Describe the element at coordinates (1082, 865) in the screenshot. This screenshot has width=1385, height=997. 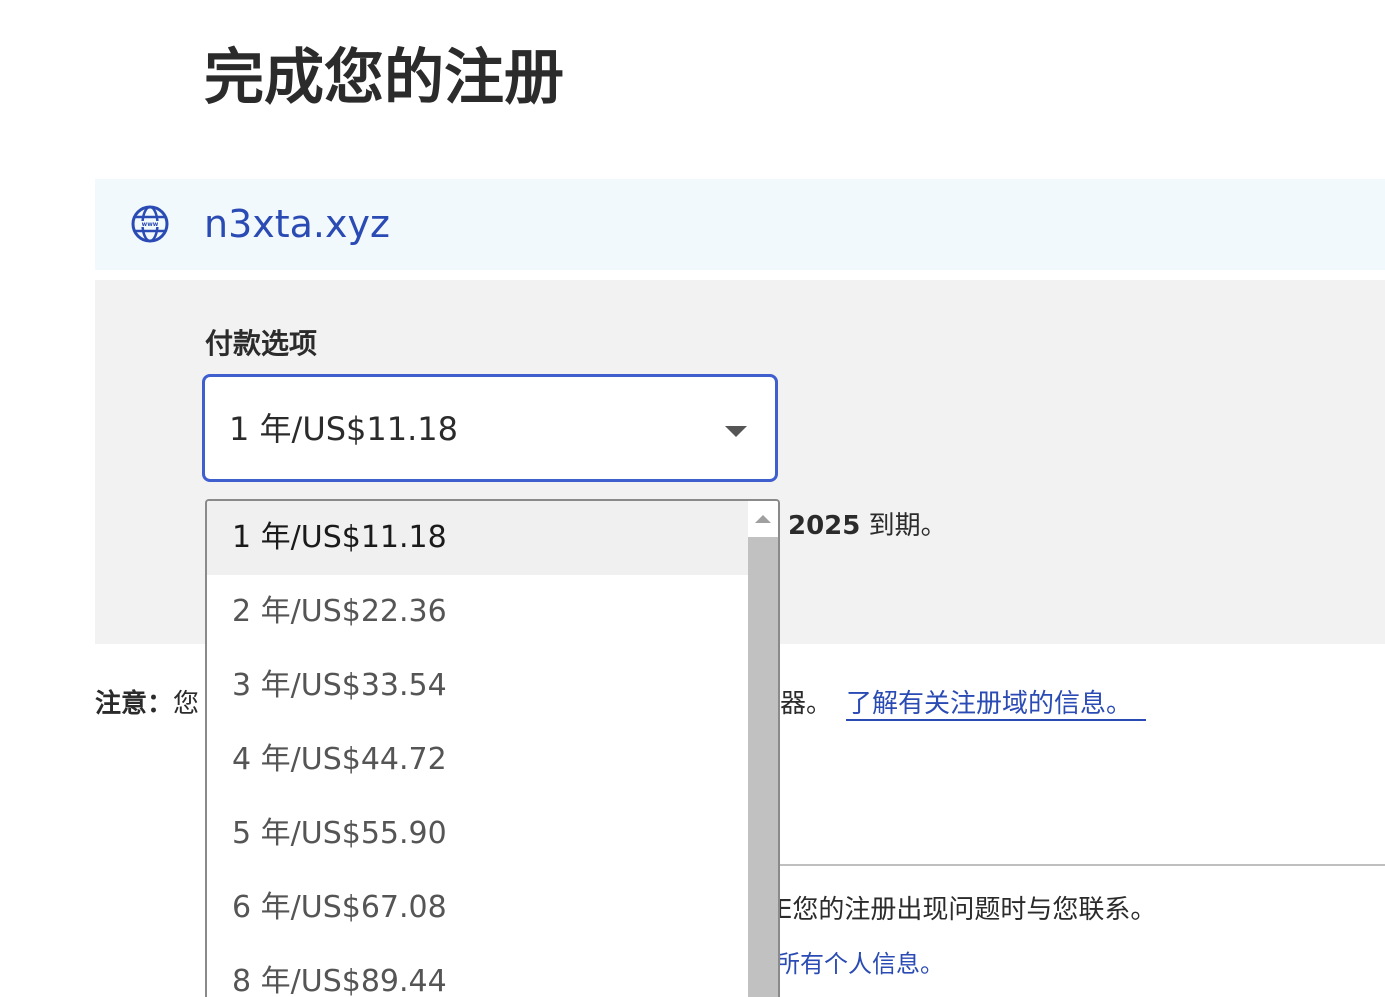
I see `divider` at that location.